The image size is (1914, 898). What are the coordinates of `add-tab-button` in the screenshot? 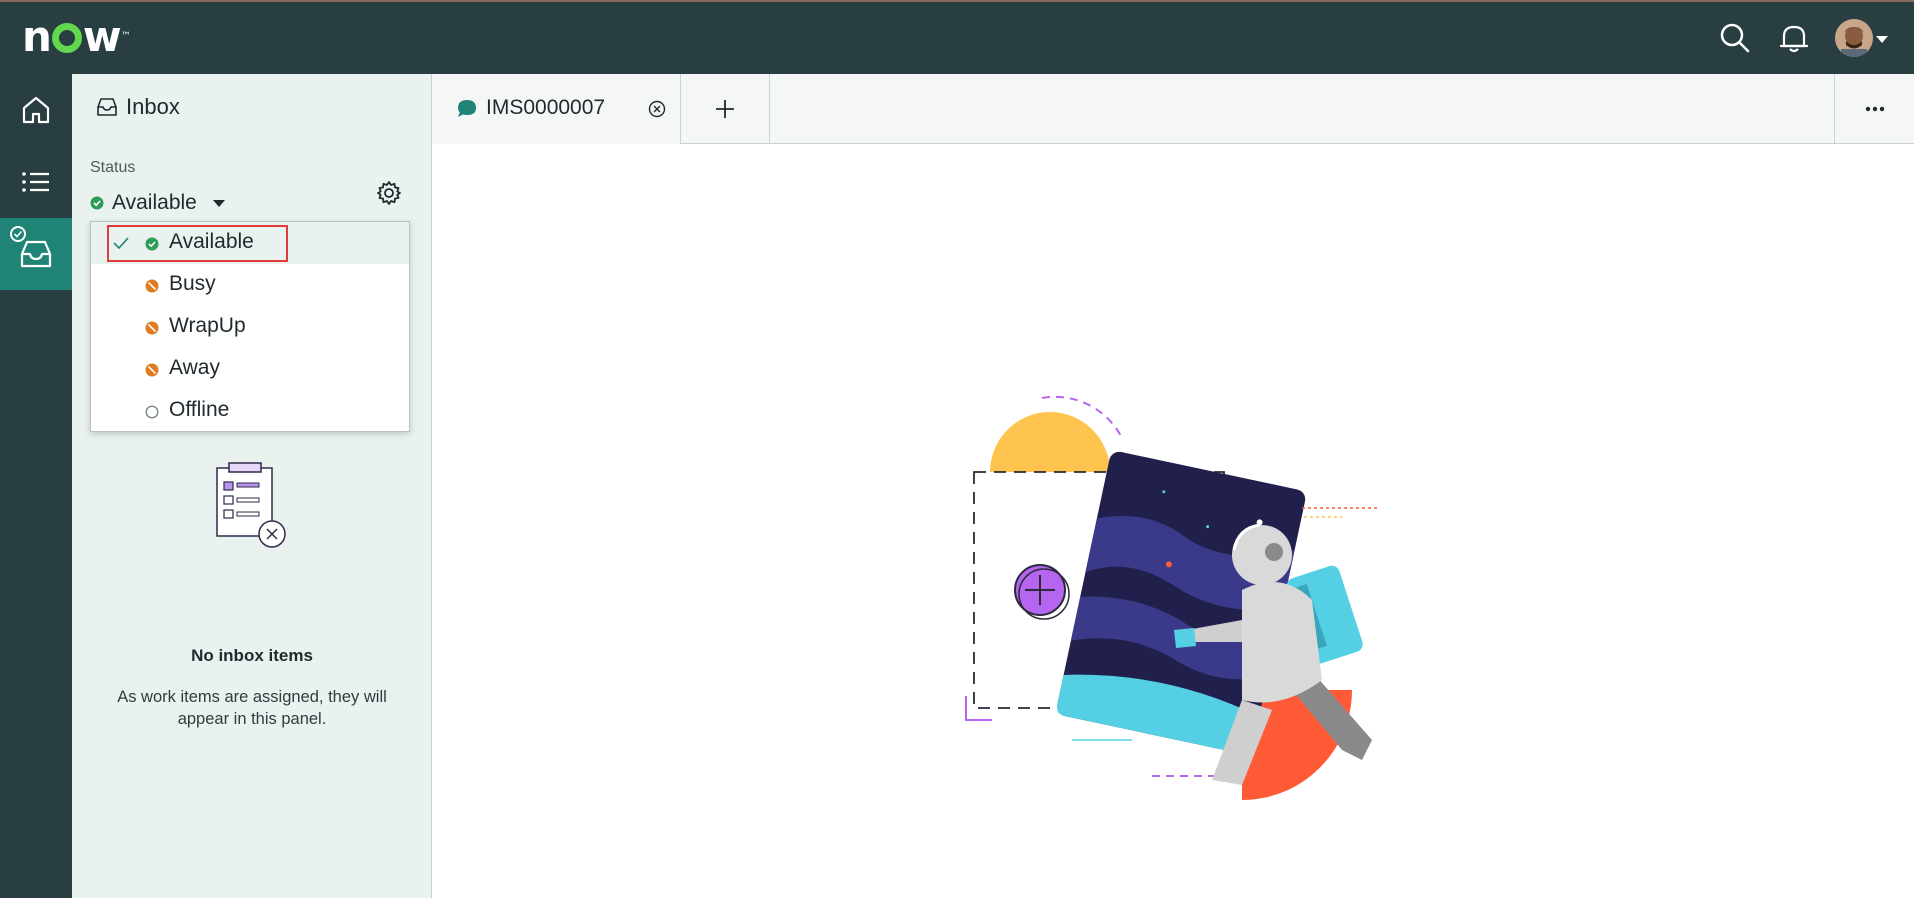 It's located at (725, 109).